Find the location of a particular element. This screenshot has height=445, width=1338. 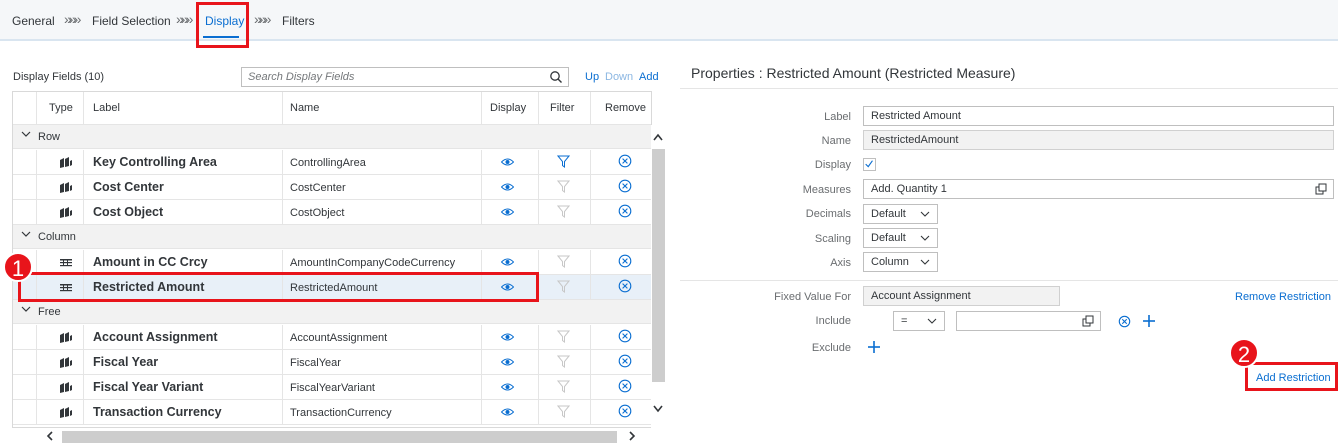

measures-field-input: Add. Quantity 1 is located at coordinates (1098, 189).